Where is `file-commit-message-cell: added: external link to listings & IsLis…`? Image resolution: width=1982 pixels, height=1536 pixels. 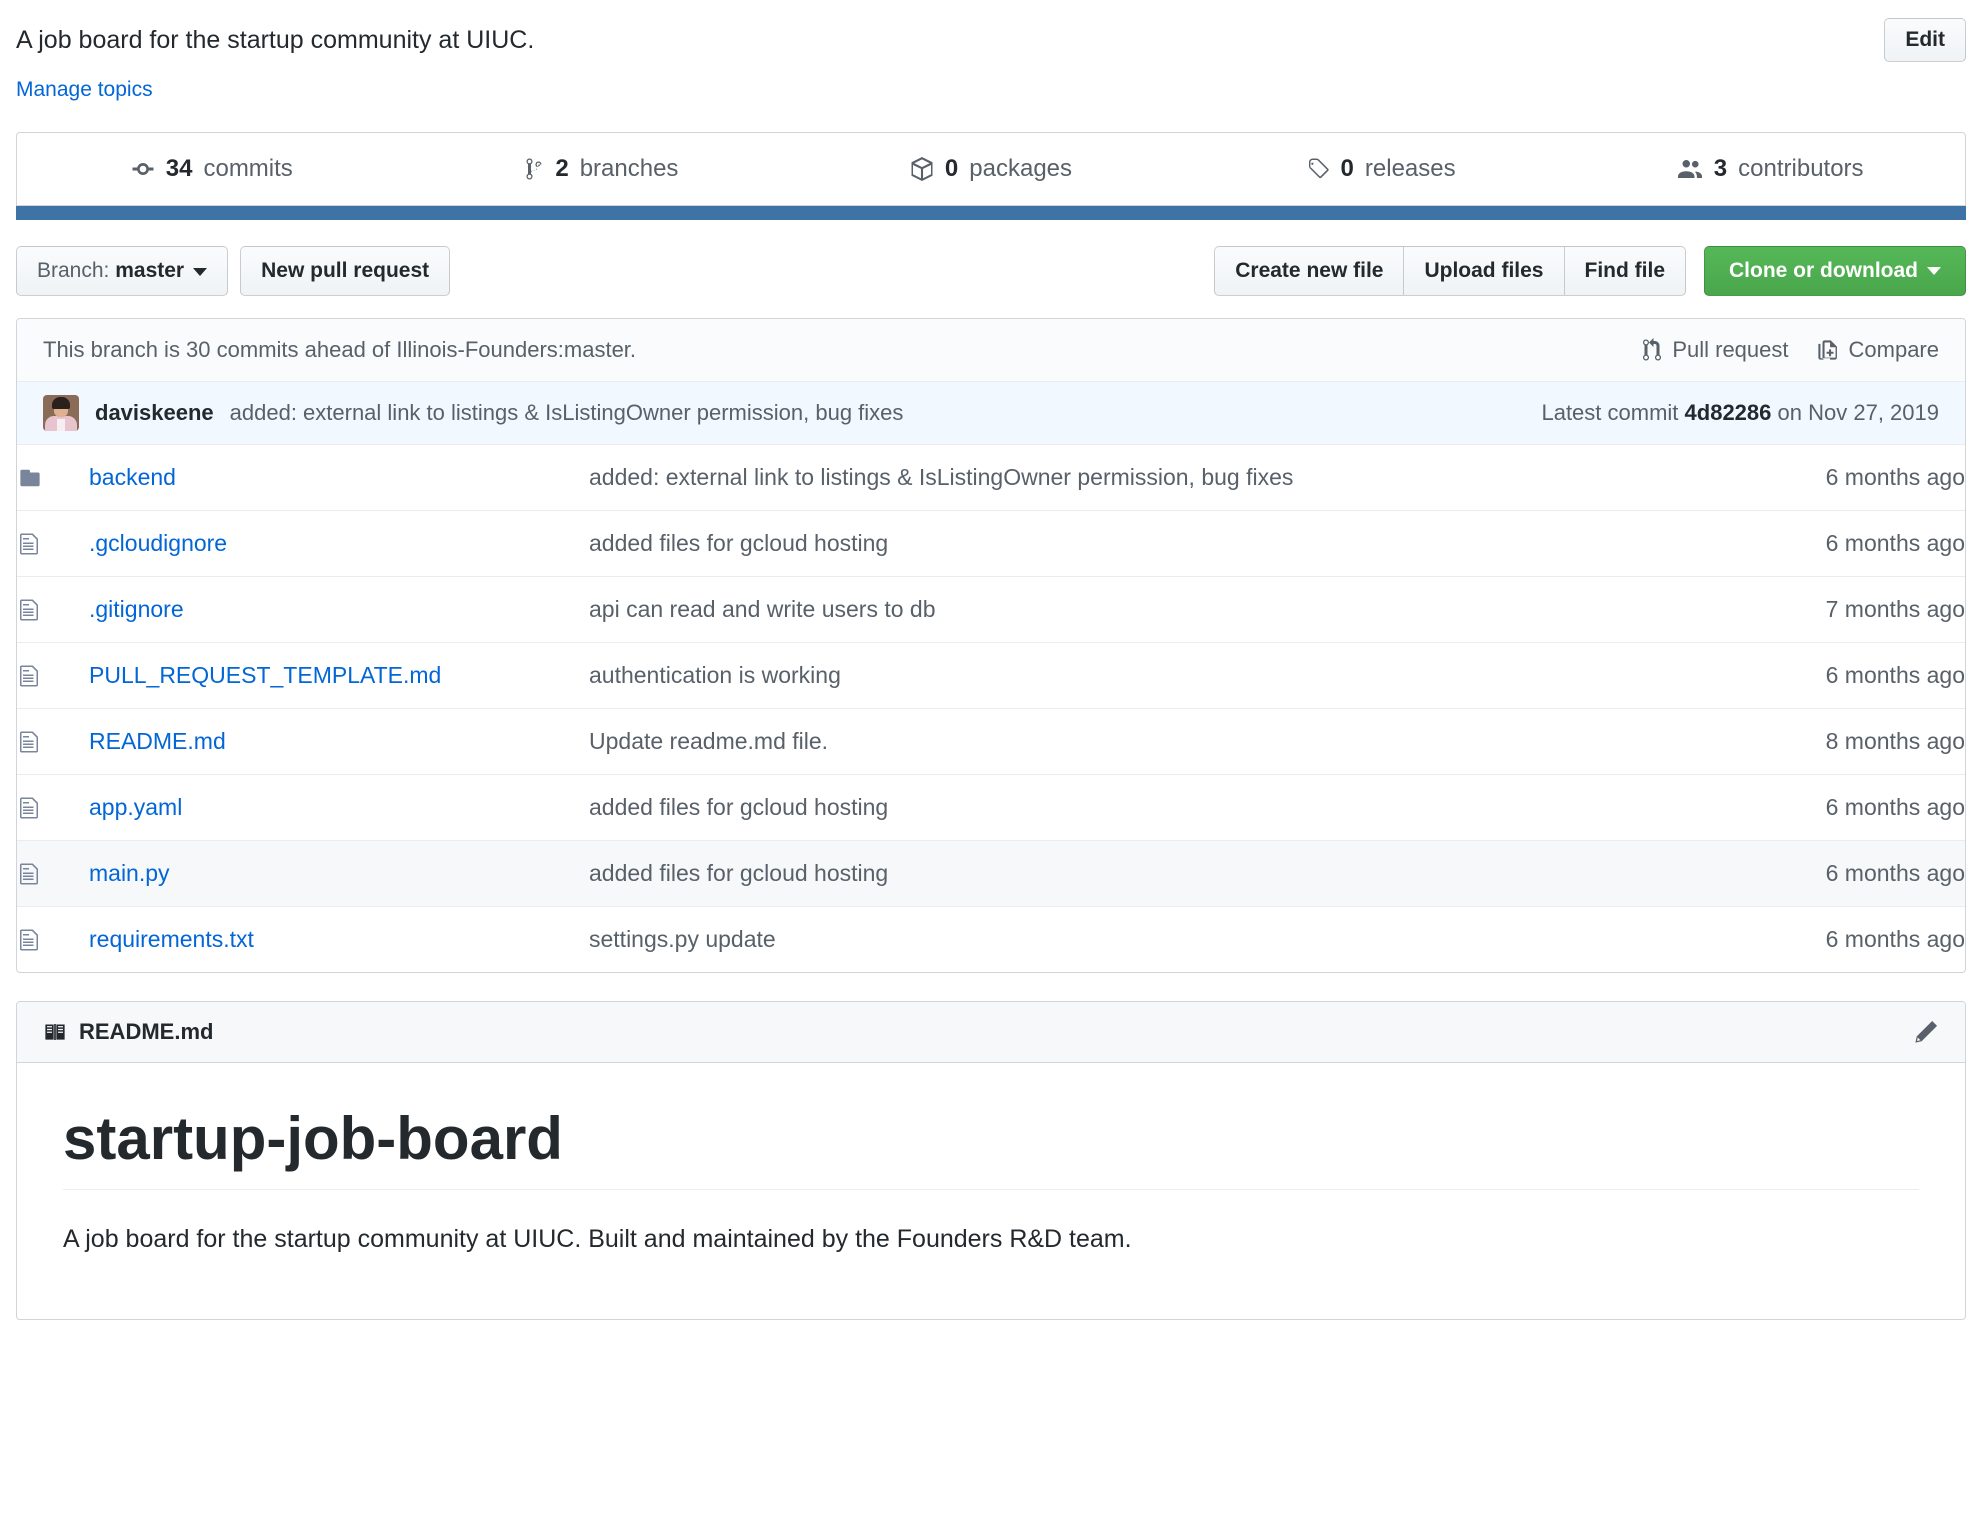 file-commit-message-cell: added: external link to listings & IsLis… is located at coordinates (1132, 478).